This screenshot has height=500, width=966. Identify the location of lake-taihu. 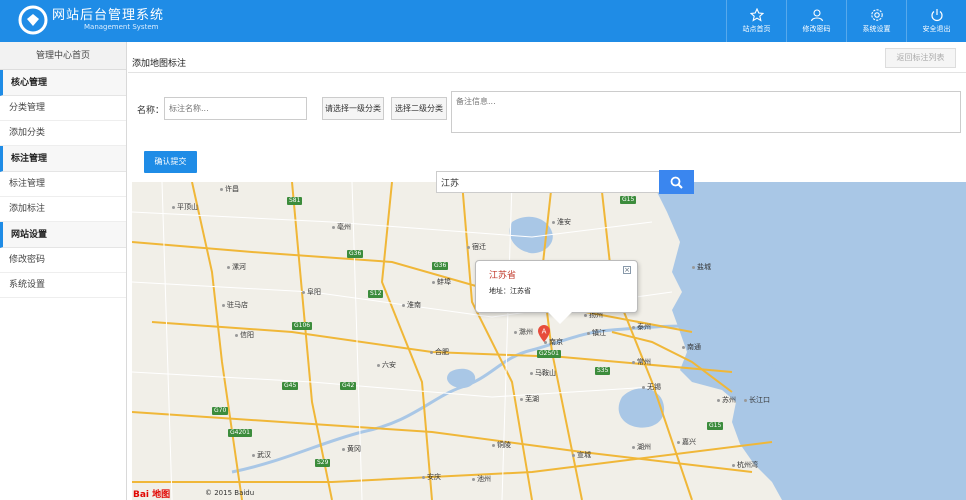
(641, 408).